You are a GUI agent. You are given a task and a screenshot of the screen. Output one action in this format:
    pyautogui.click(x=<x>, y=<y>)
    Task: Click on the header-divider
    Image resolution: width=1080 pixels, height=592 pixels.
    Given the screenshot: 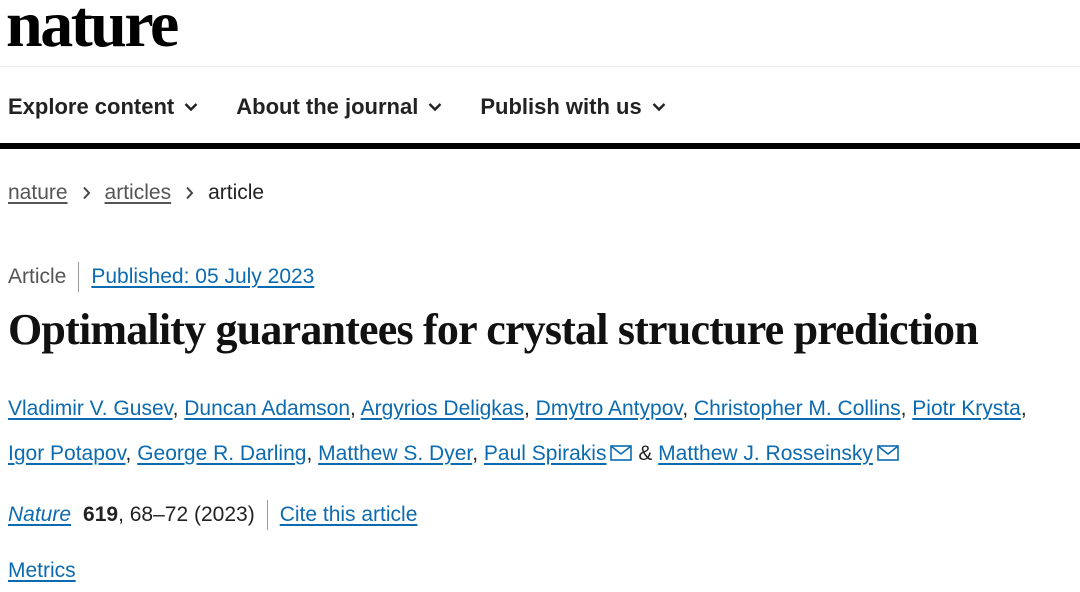 What is the action you would take?
    pyautogui.click(x=540, y=66)
    